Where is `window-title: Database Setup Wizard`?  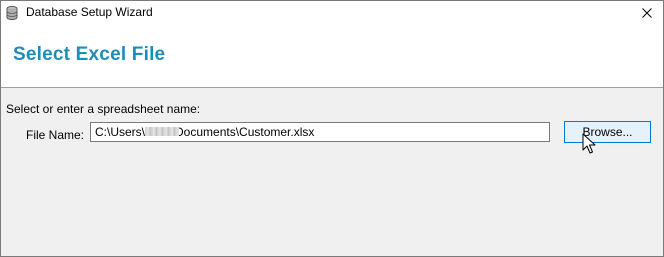
window-title: Database Setup Wizard is located at coordinates (89, 12).